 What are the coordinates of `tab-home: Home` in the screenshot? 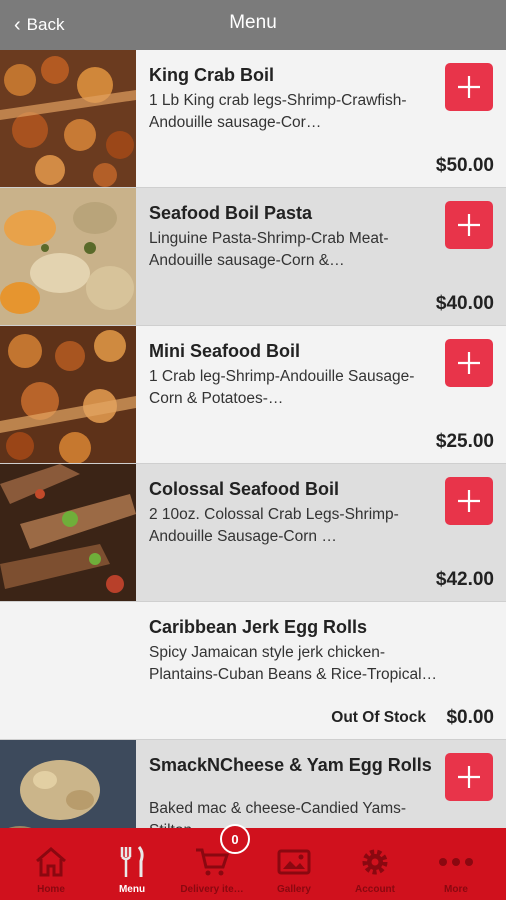 It's located at (51, 864).